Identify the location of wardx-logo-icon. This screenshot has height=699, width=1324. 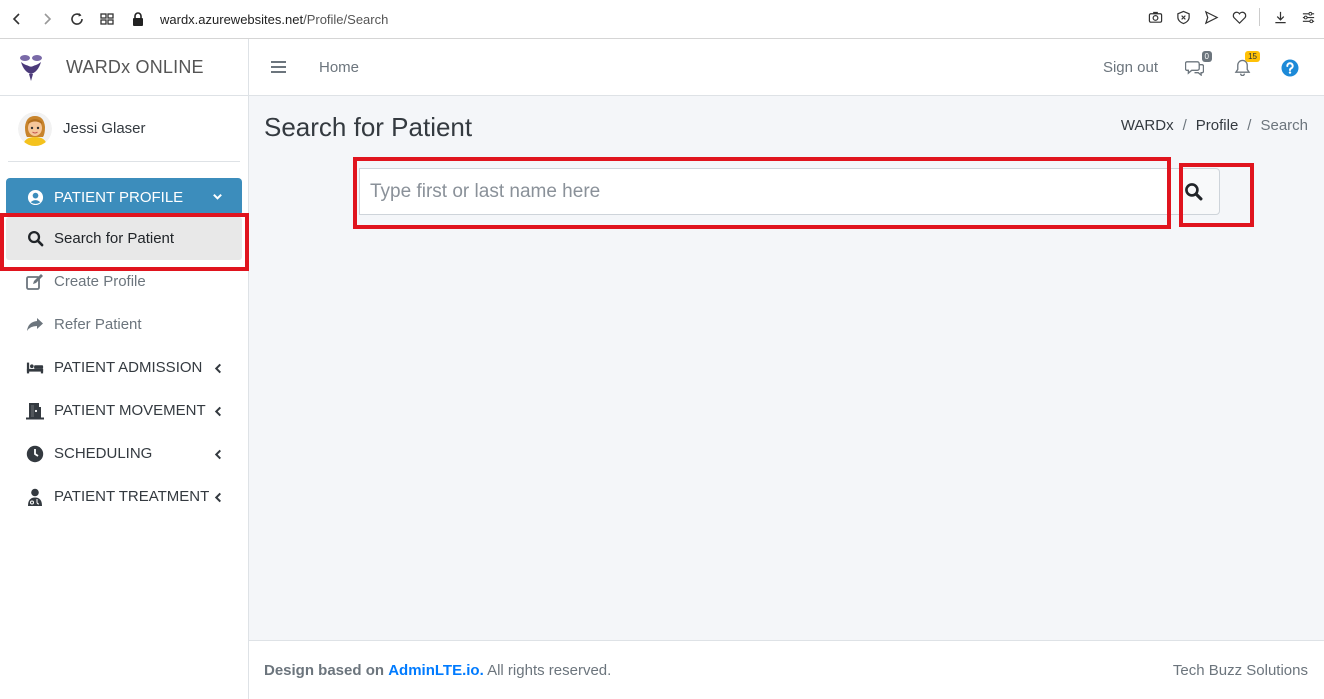
(31, 68).